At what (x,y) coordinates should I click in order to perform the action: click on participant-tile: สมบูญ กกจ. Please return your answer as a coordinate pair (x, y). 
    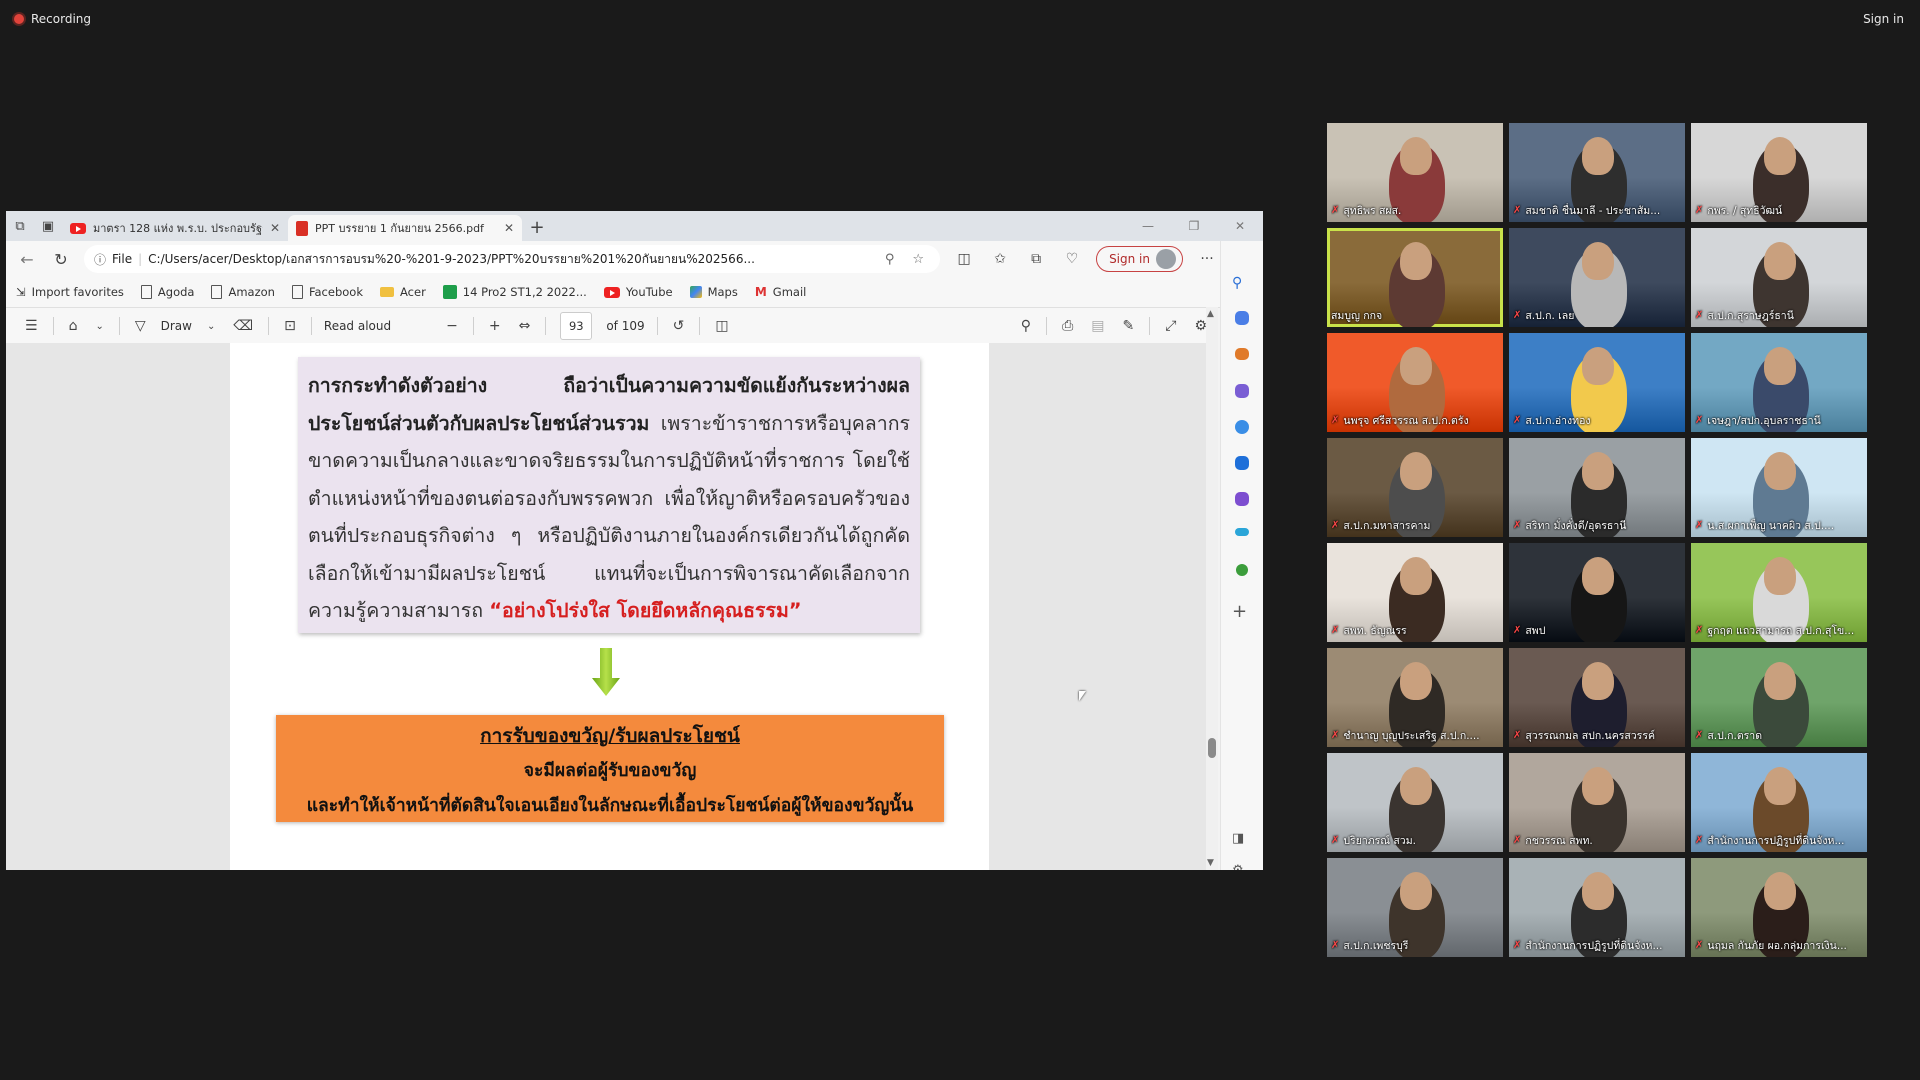
    Looking at the image, I should click on (1415, 277).